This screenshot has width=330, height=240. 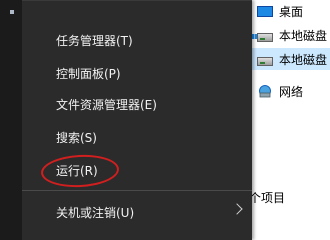 I want to click on nav-item-local-disk-1: 本地磁盘, so click(x=289, y=35).